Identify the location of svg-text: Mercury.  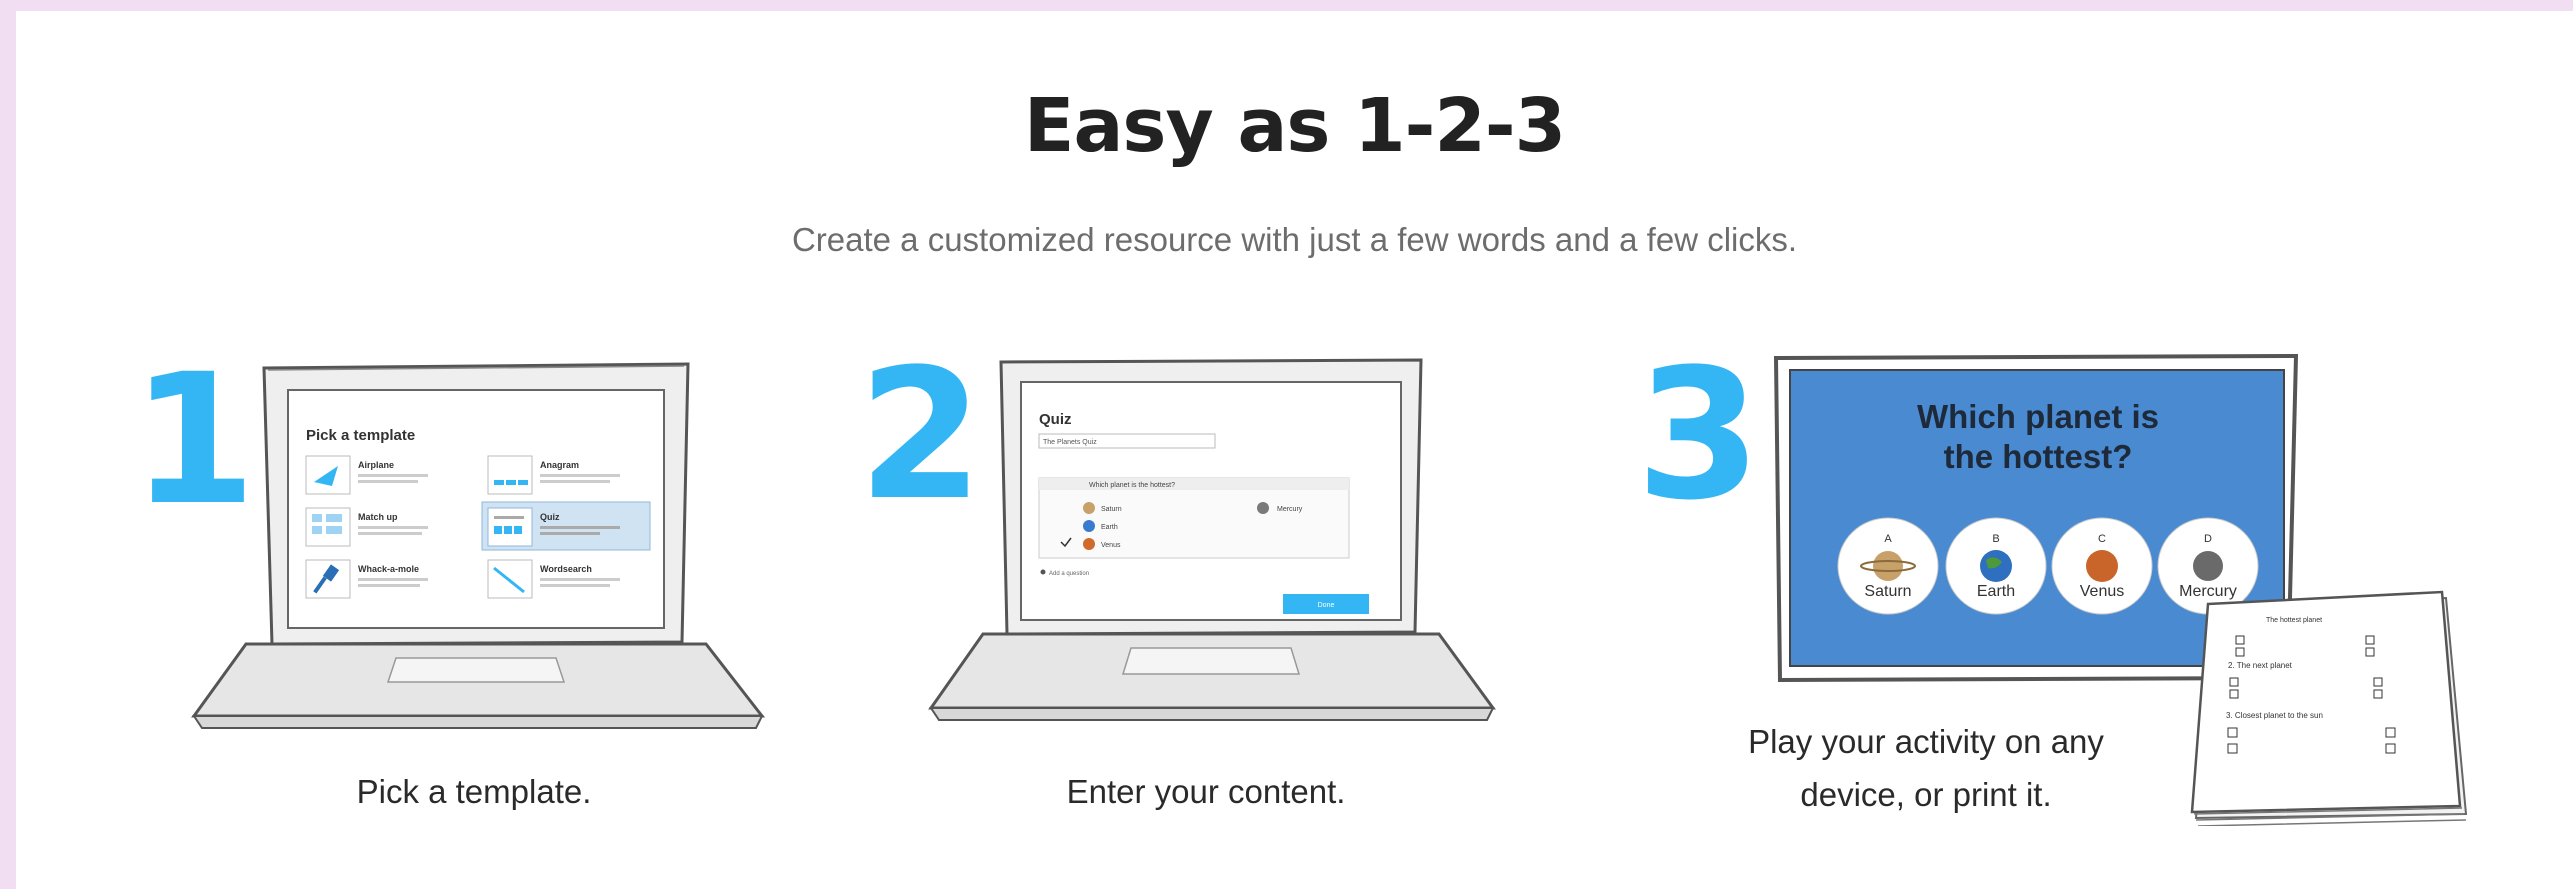
(2208, 591).